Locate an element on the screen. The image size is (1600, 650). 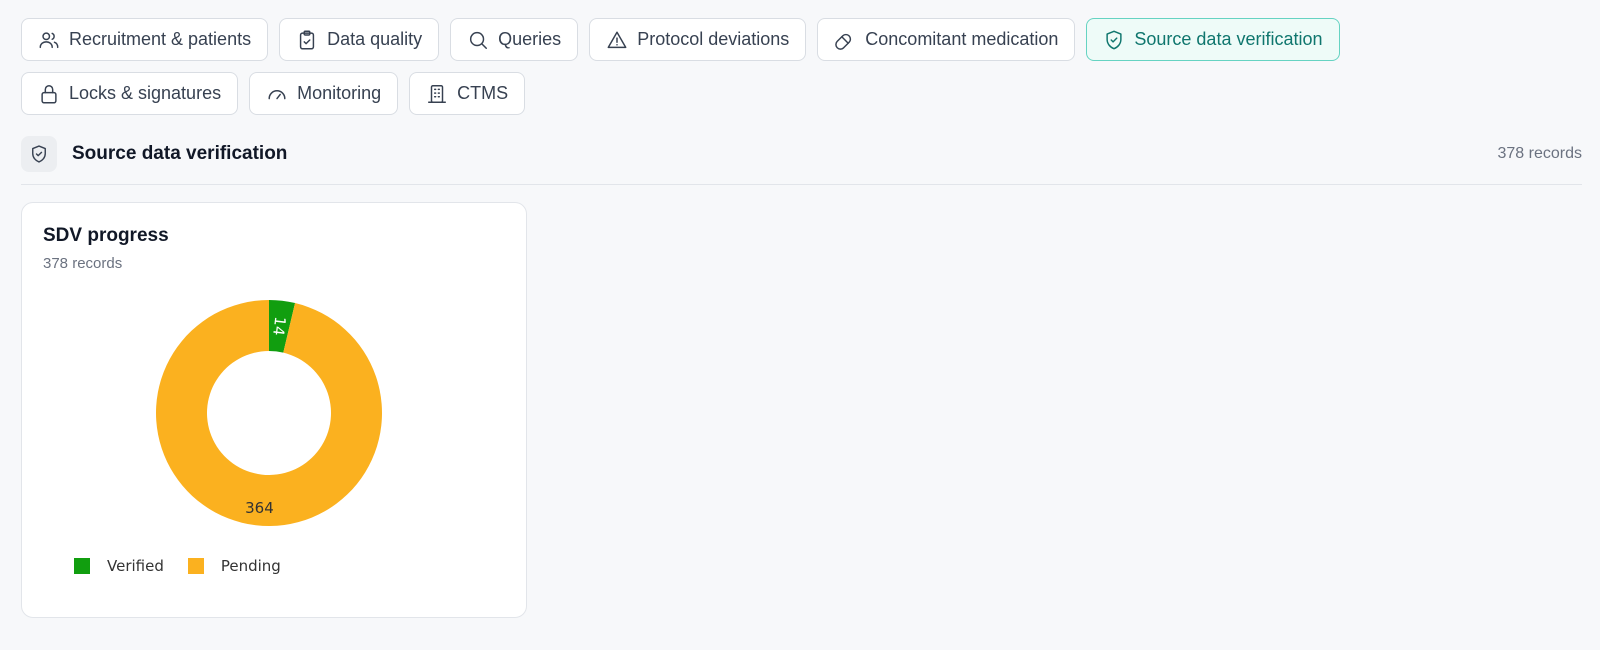
tab-monitoring: Monitoring is located at coordinates (324, 93).